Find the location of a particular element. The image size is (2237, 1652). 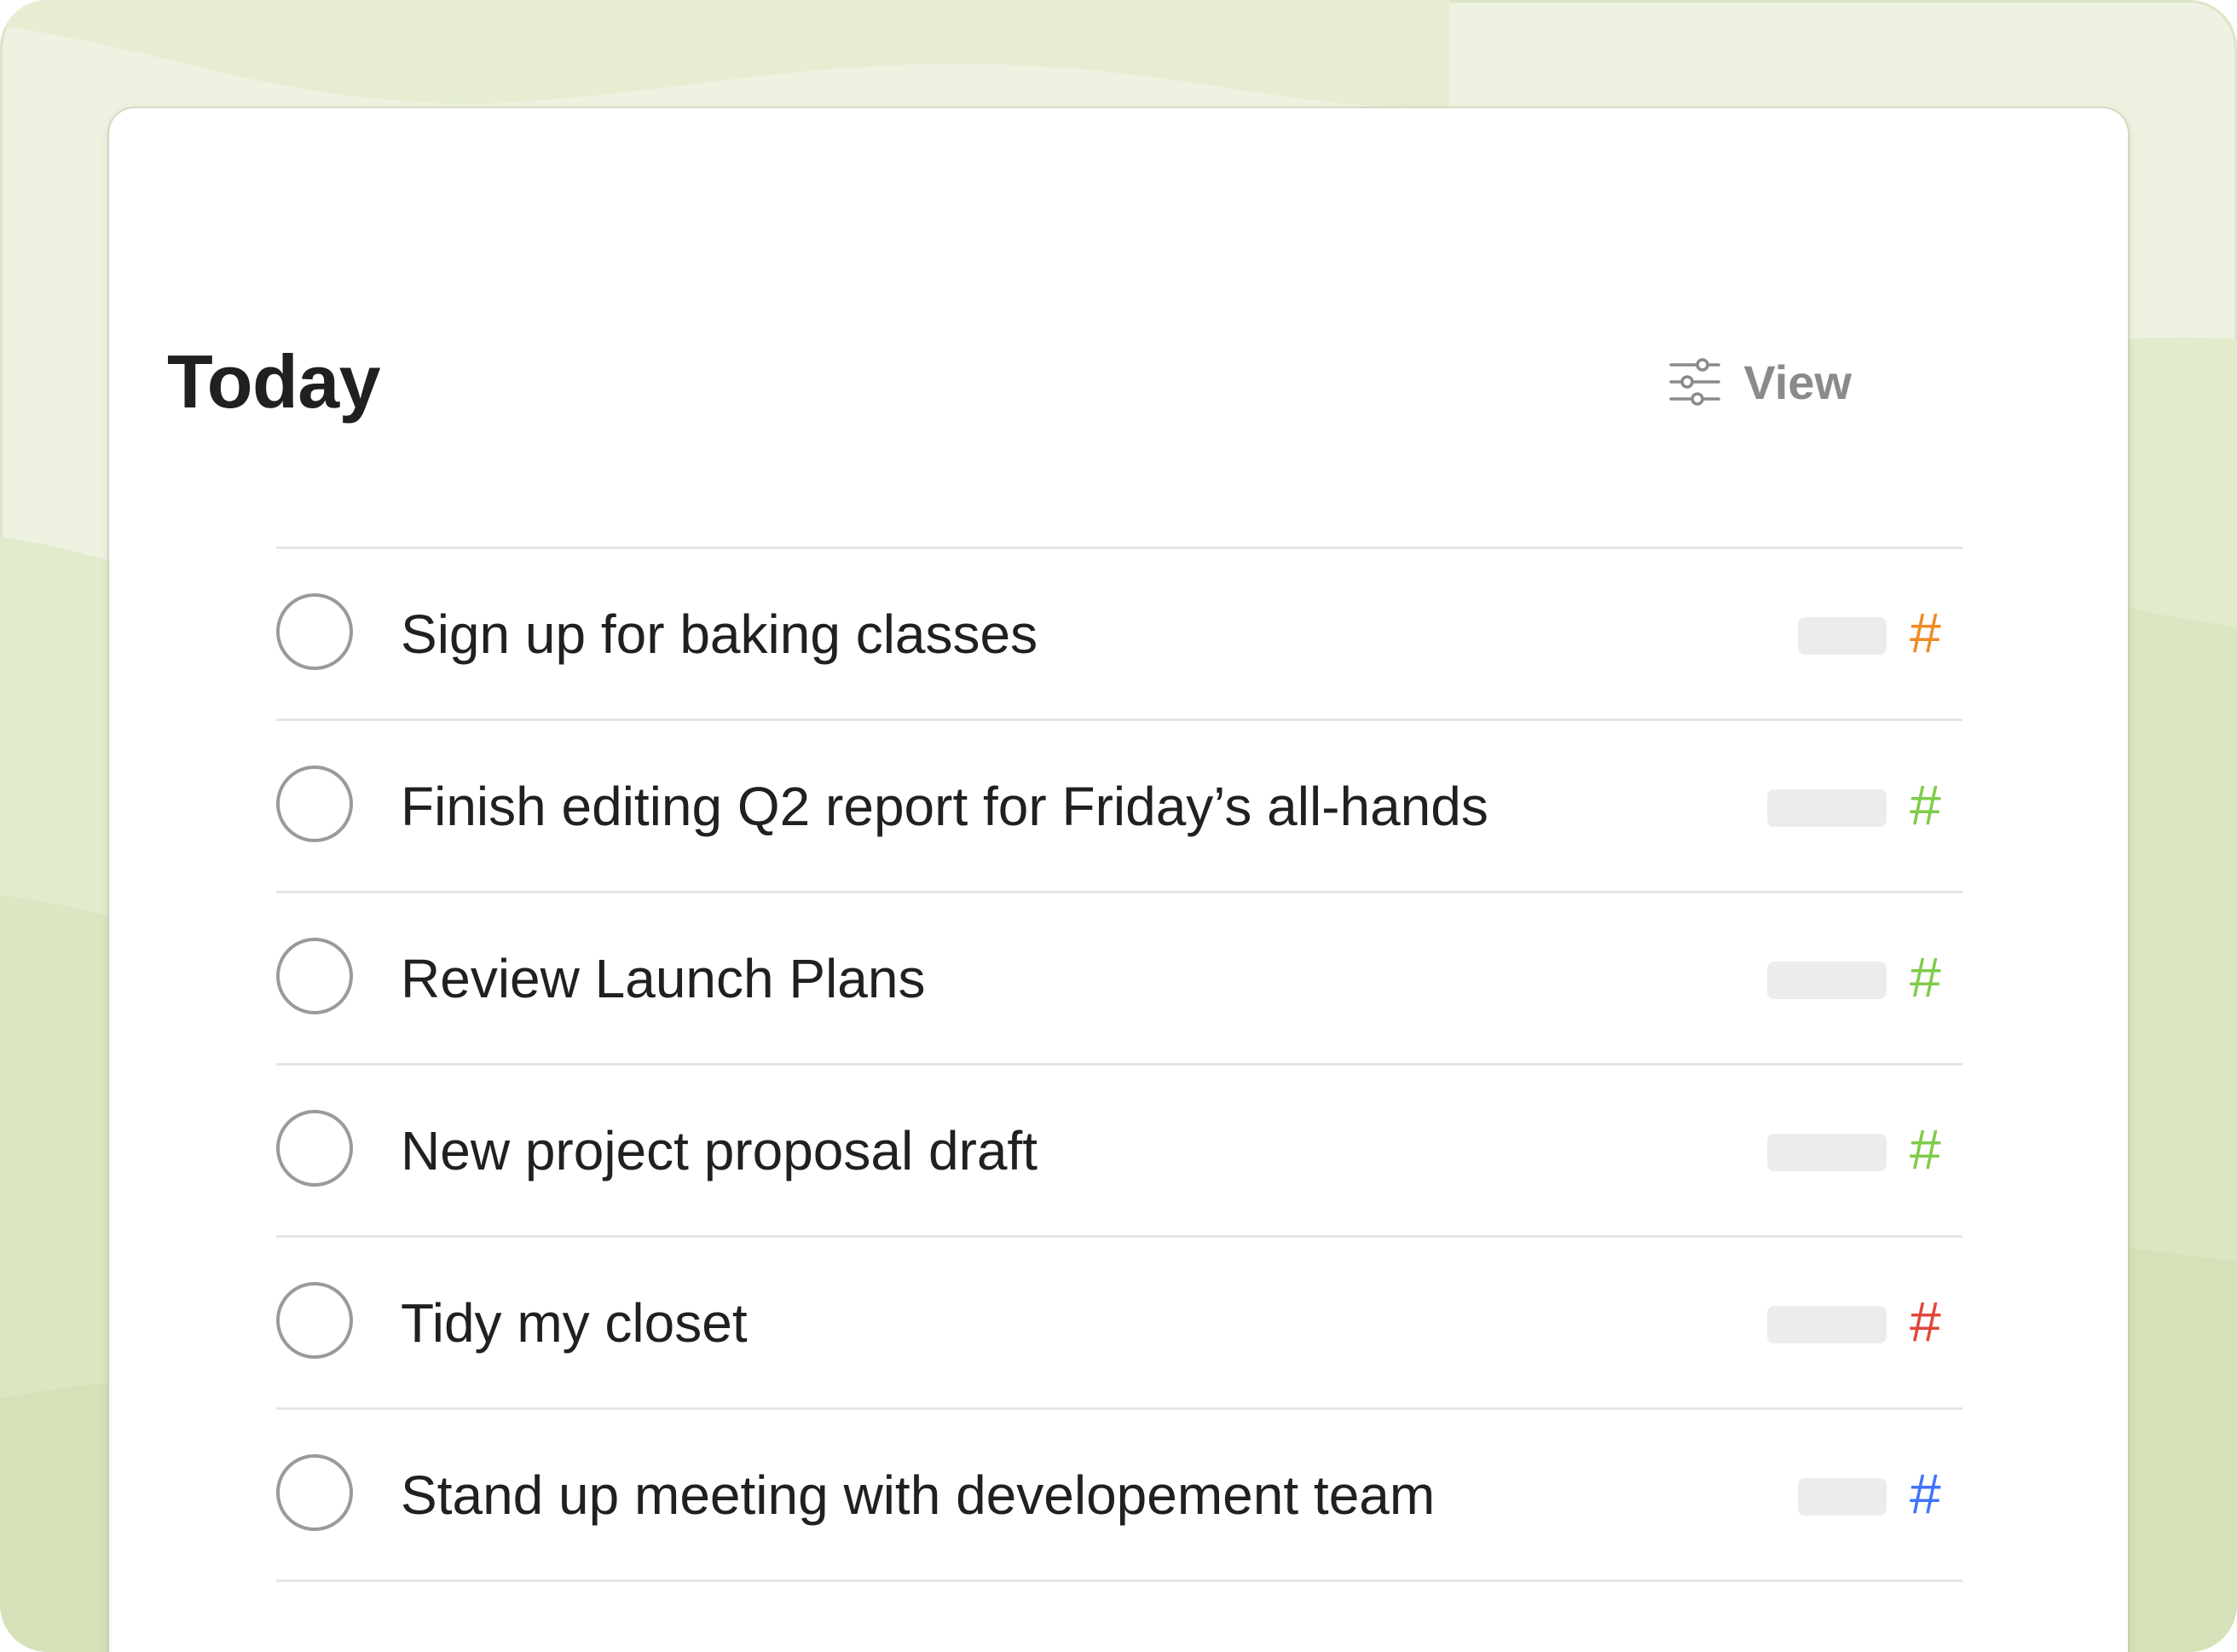

page-title: Today is located at coordinates (274, 381).